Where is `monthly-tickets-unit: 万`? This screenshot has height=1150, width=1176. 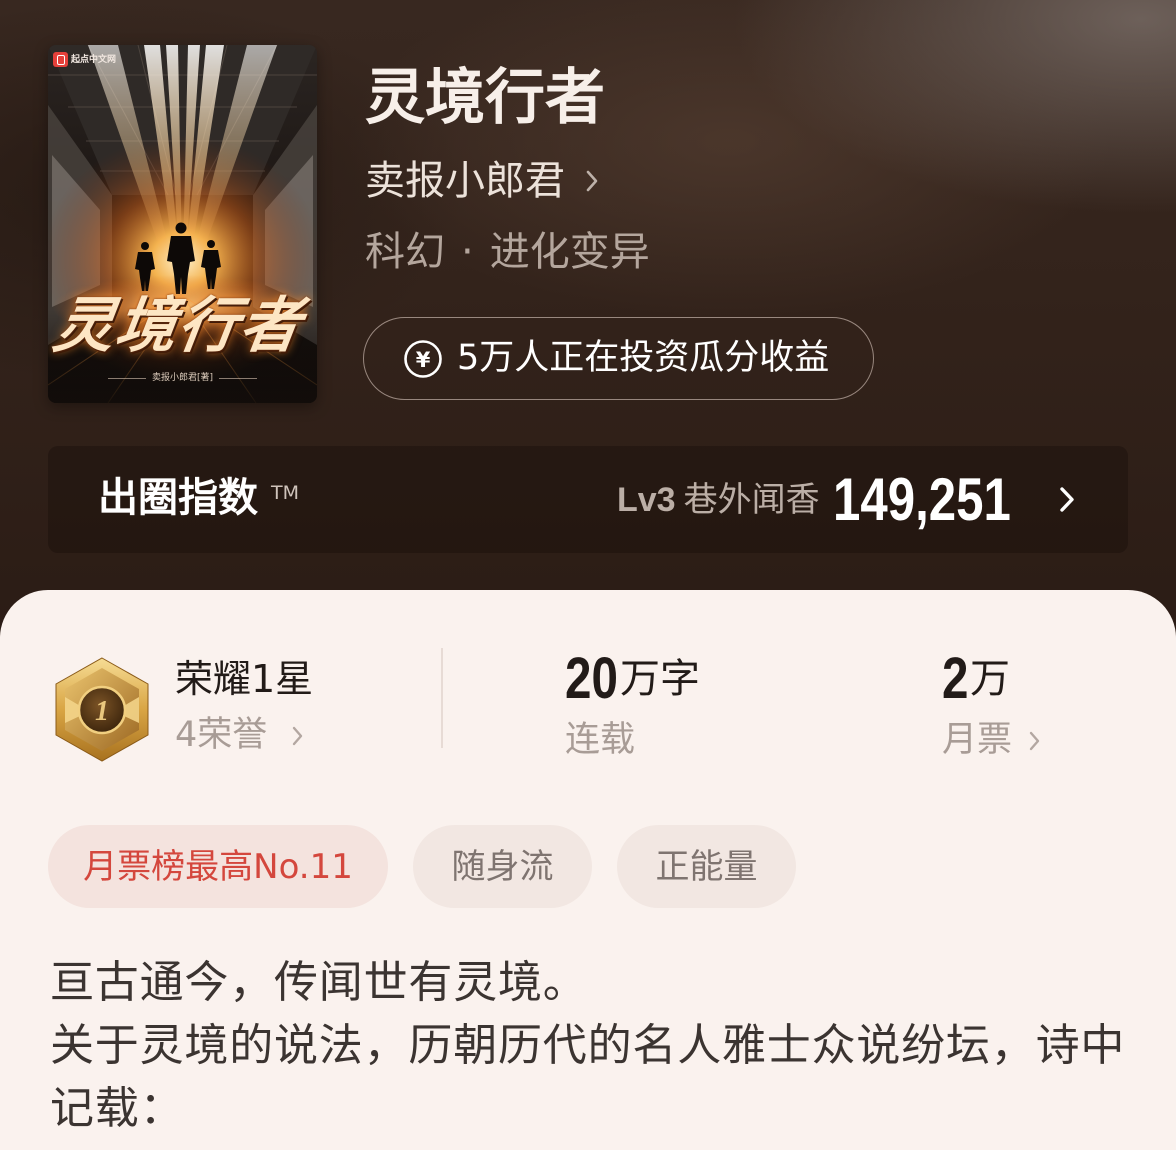
monthly-tickets-unit: 万 is located at coordinates (990, 679).